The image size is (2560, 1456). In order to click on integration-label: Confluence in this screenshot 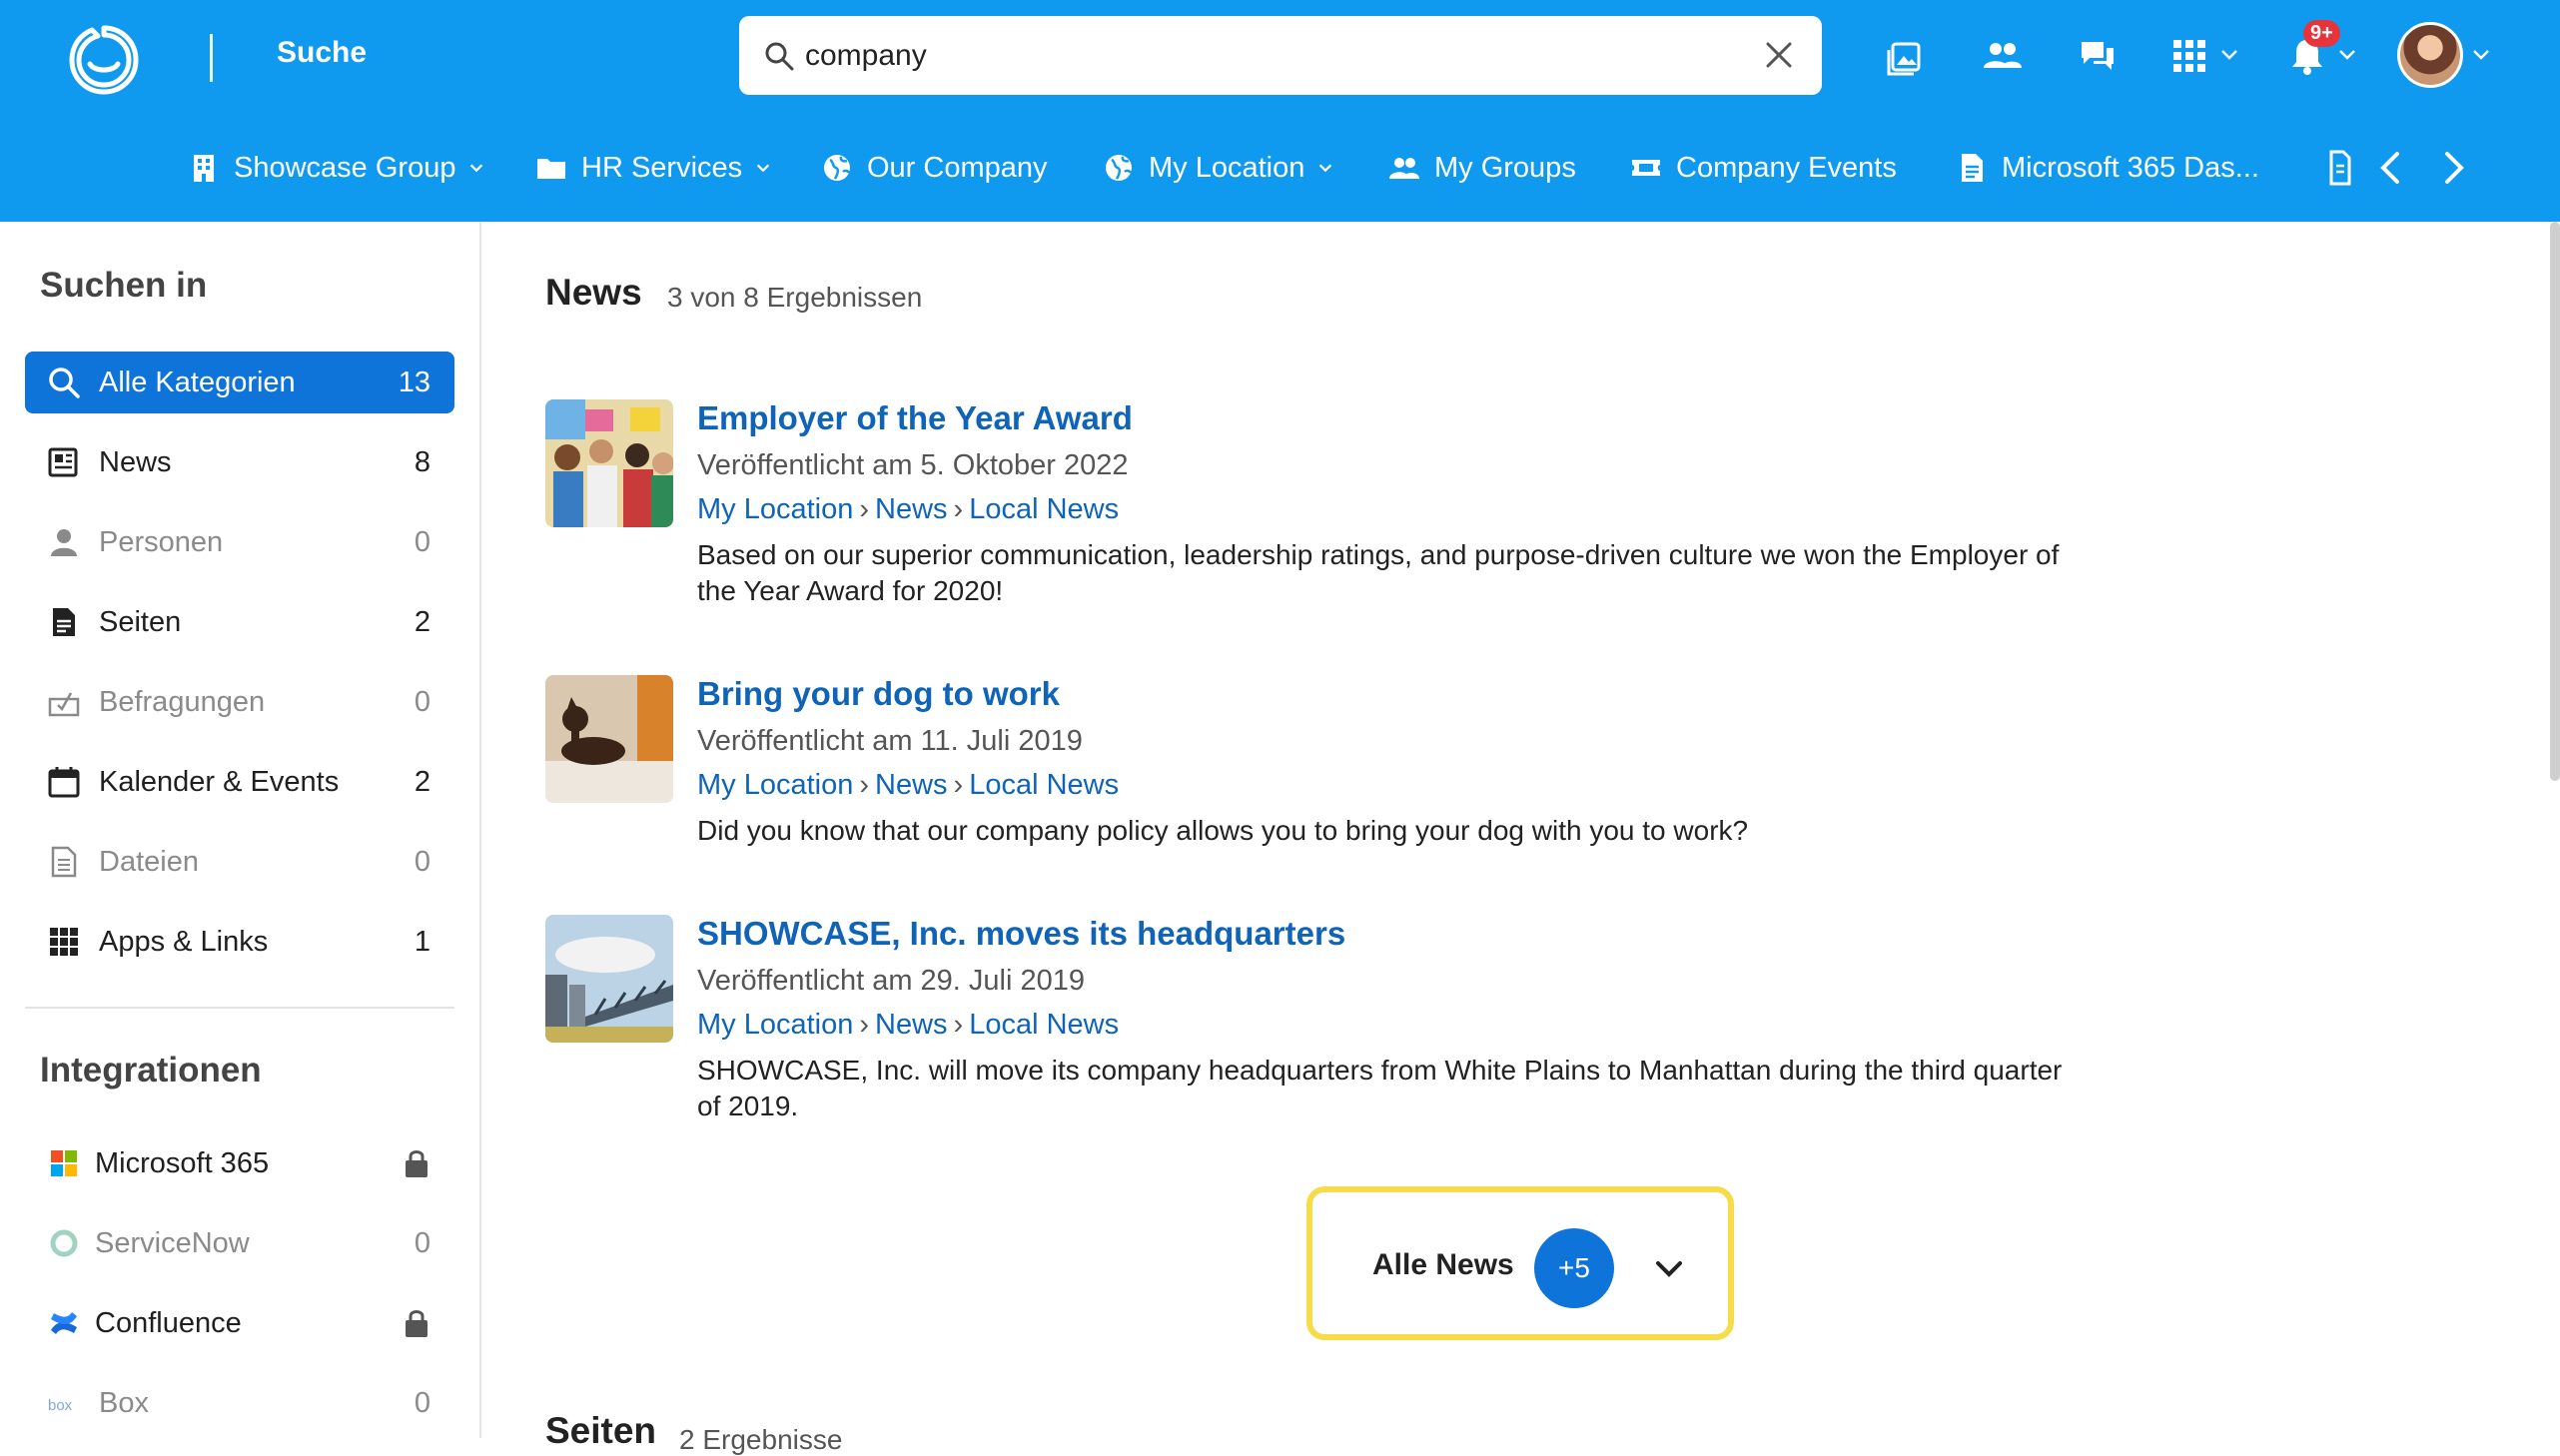, I will do `click(168, 1322)`.